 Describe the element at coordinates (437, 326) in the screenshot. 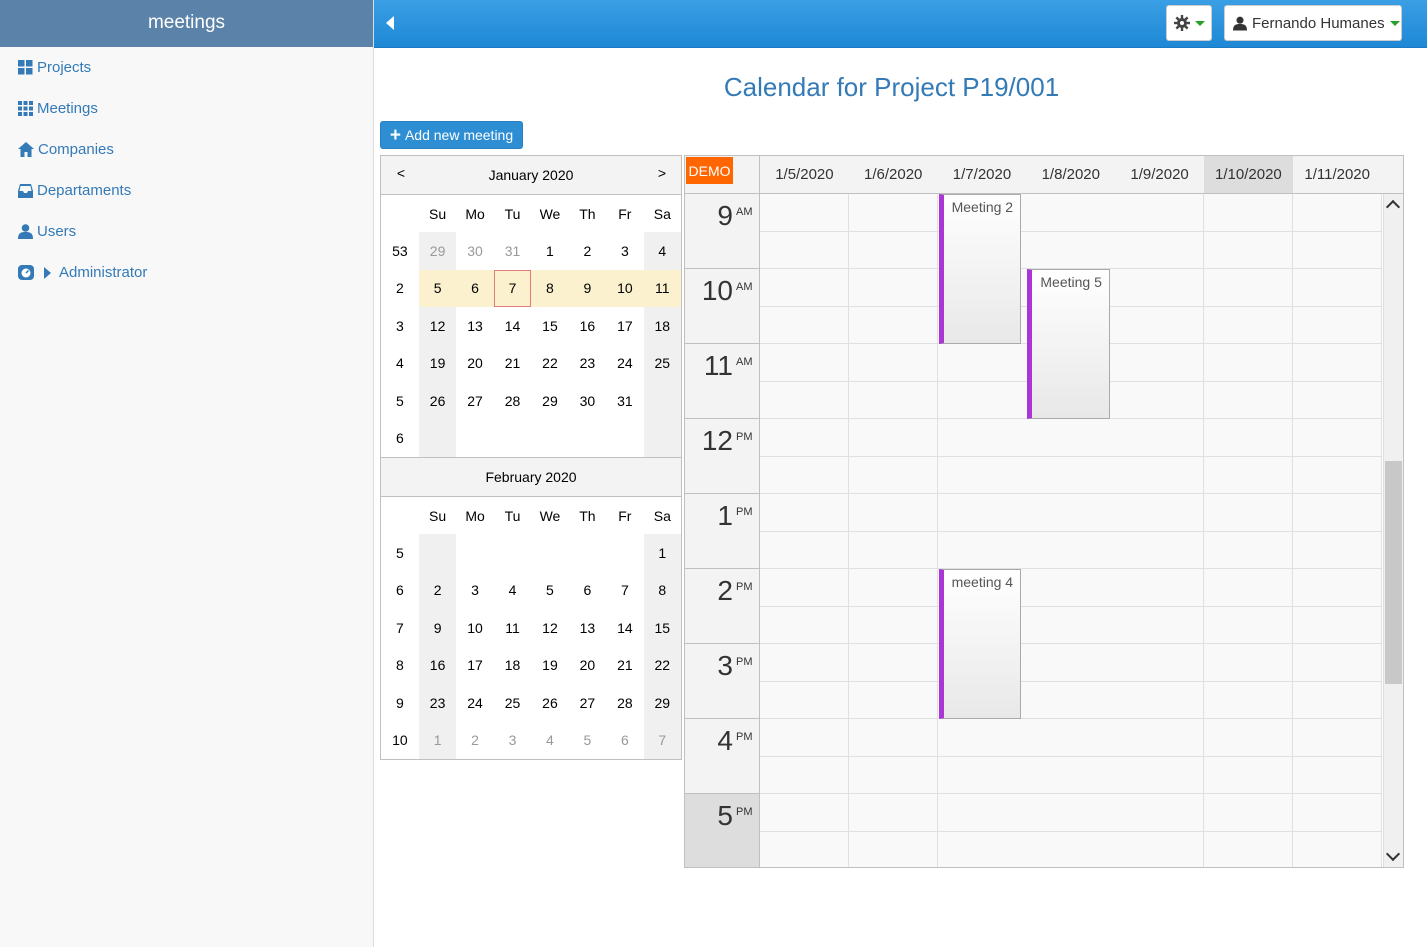

I see `day-cell: 12` at that location.